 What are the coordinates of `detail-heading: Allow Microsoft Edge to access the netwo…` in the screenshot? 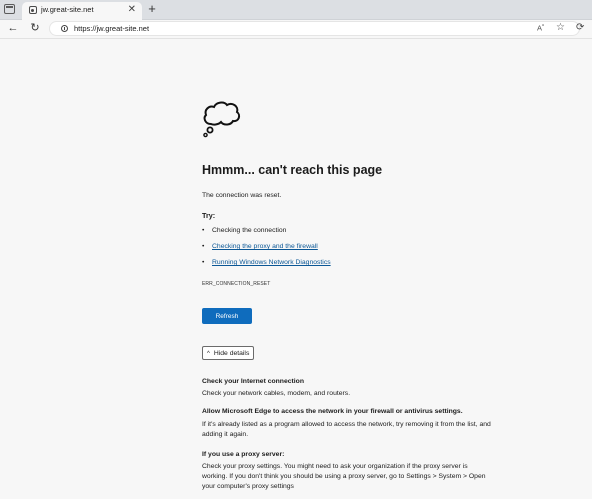 It's located at (332, 411).